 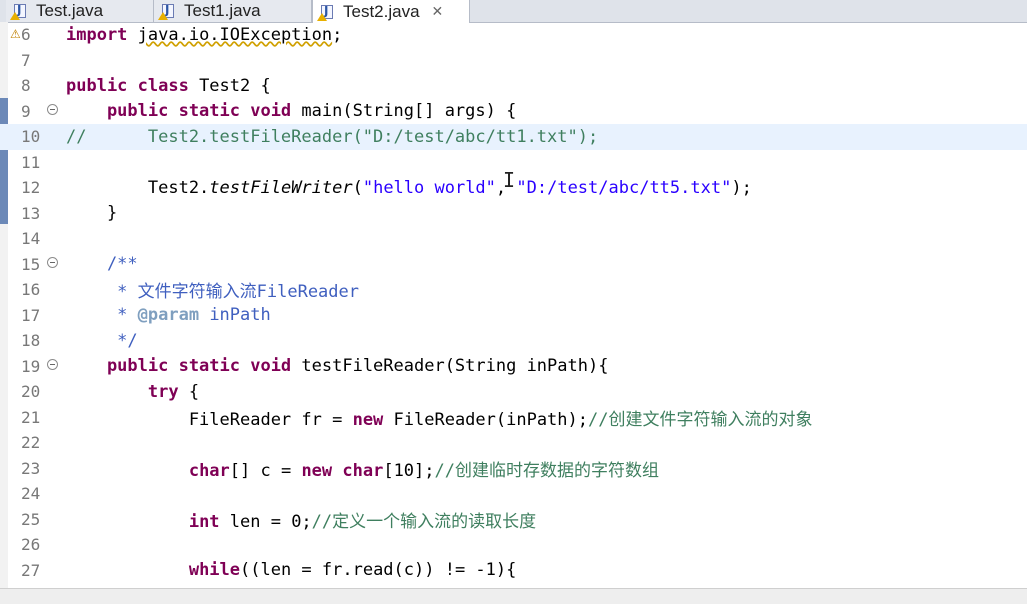 I want to click on code-token: Test2., so click(x=138, y=187).